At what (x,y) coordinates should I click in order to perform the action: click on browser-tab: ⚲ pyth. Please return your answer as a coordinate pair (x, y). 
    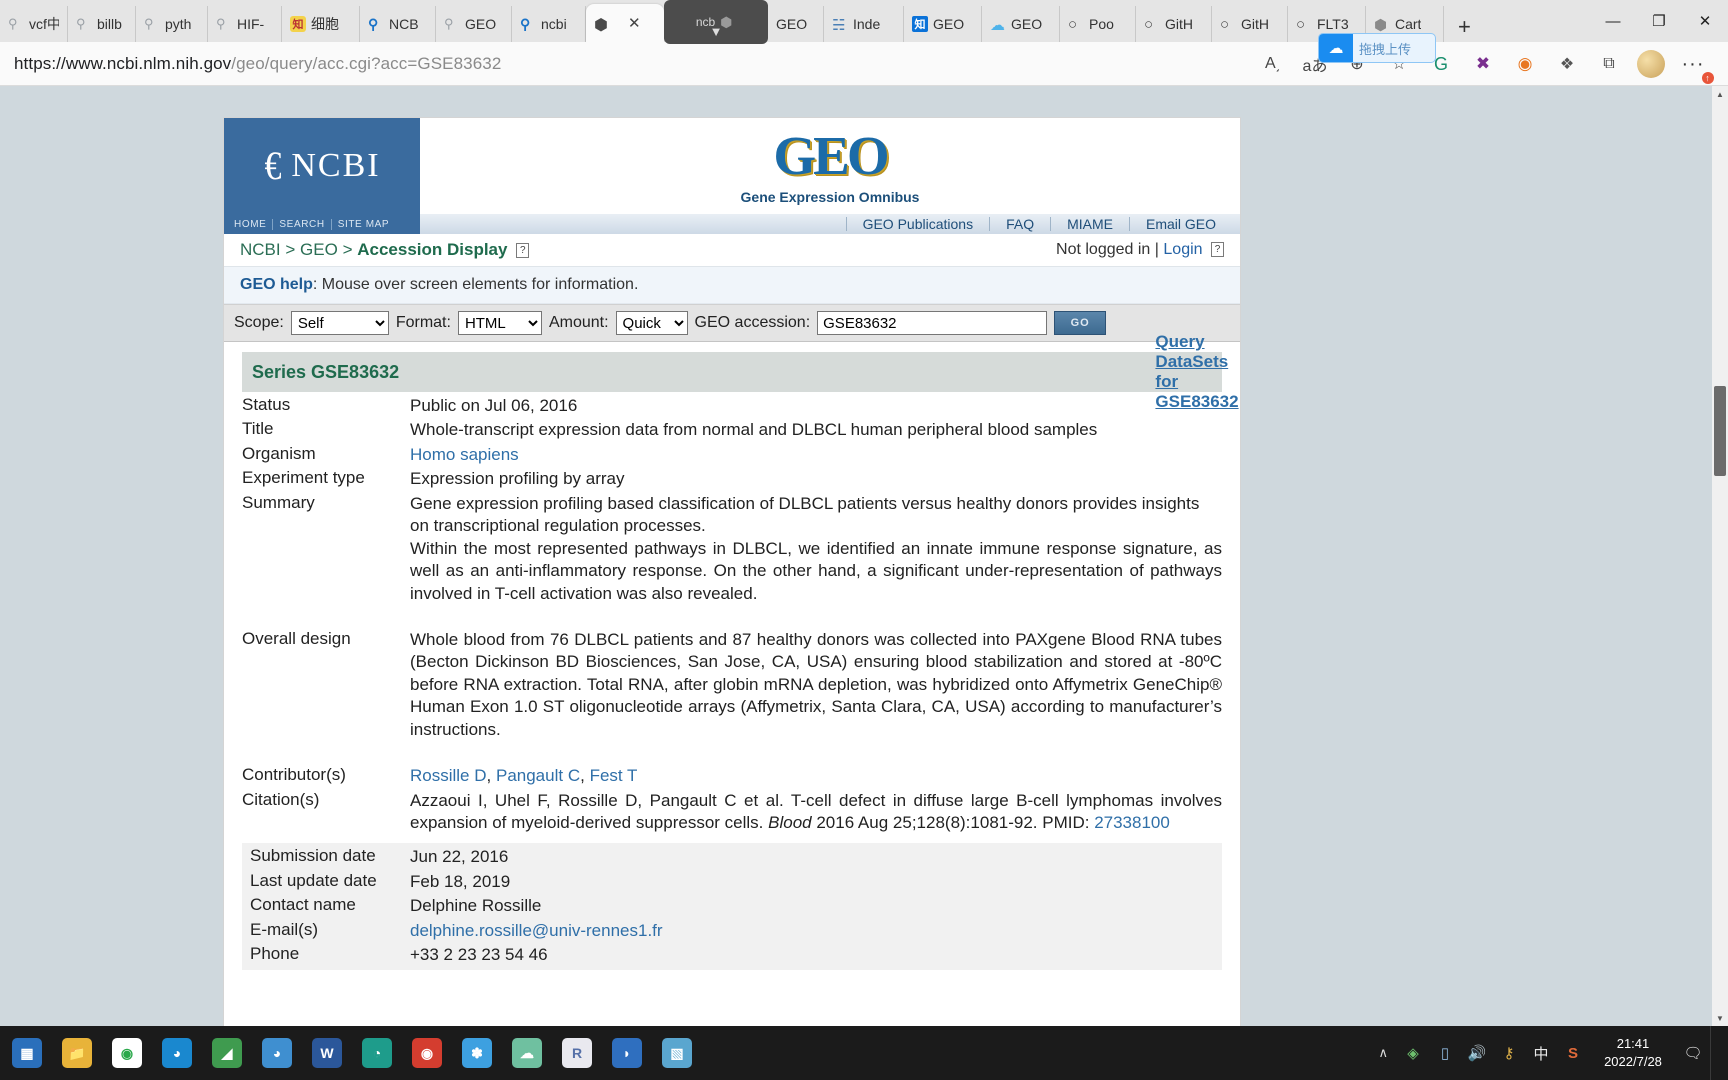
    Looking at the image, I should click on (172, 24).